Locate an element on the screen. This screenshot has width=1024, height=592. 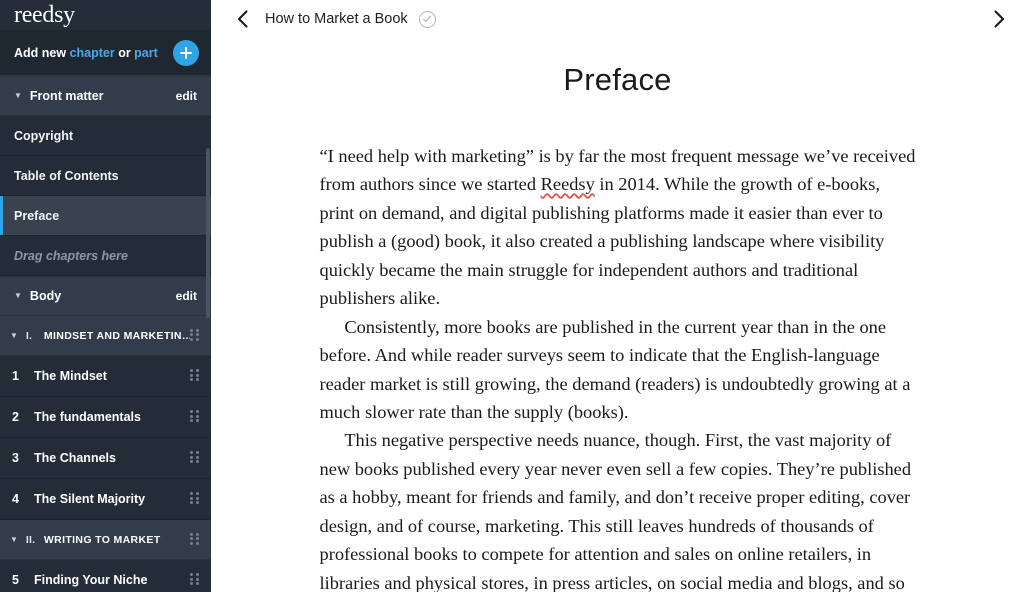
edit-body-button: edit is located at coordinates (186, 296).